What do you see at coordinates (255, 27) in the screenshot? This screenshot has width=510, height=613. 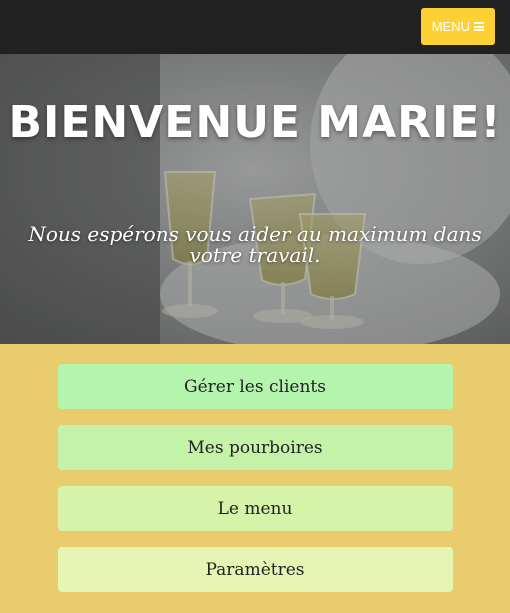 I see `top-navbar: MENU` at bounding box center [255, 27].